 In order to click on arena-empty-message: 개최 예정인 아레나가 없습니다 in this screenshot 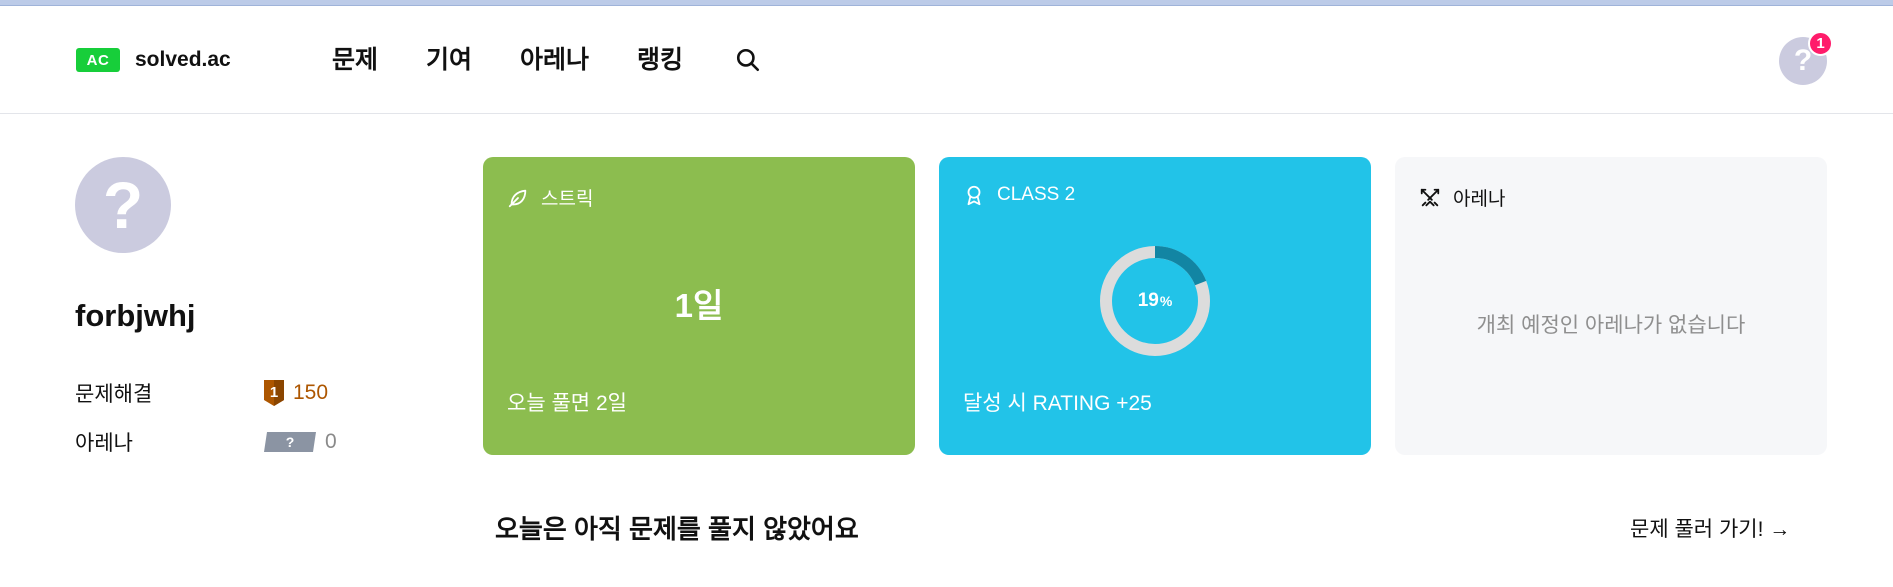, I will do `click(1611, 325)`.